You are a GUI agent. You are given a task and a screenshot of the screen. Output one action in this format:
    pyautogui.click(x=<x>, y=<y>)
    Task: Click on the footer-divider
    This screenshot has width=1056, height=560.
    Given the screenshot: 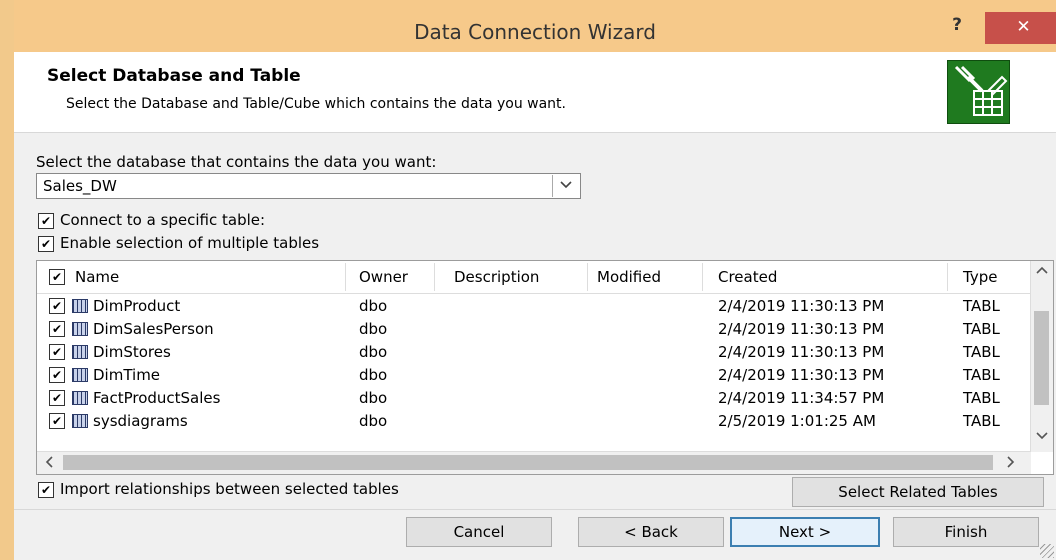 What is the action you would take?
    pyautogui.click(x=535, y=509)
    